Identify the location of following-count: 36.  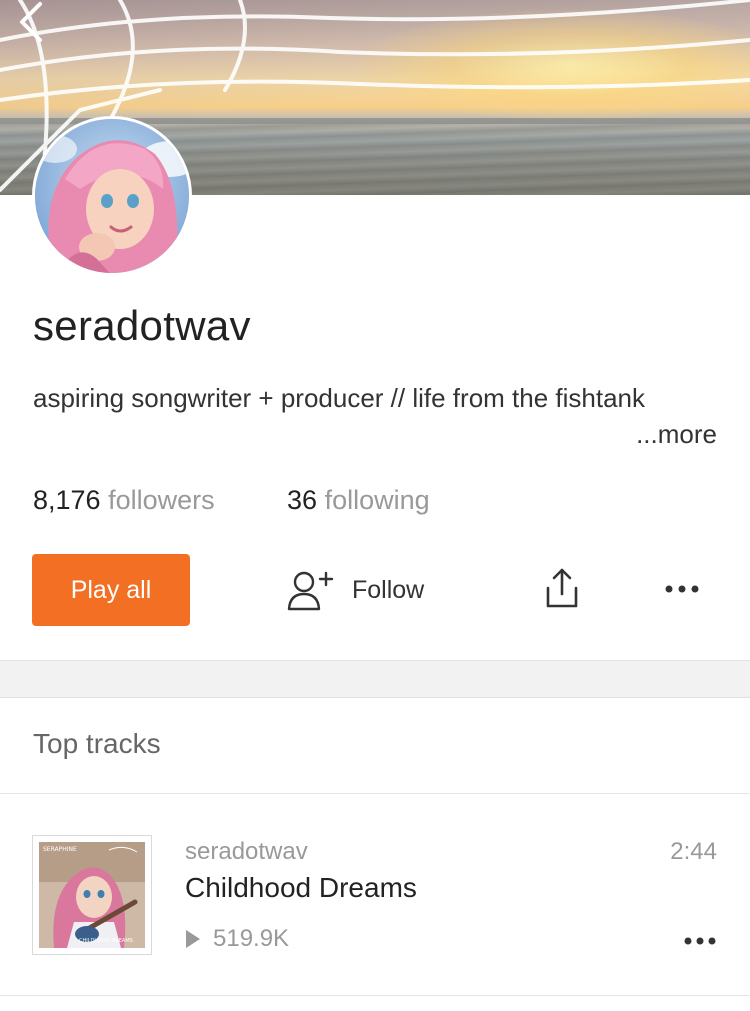
(302, 500).